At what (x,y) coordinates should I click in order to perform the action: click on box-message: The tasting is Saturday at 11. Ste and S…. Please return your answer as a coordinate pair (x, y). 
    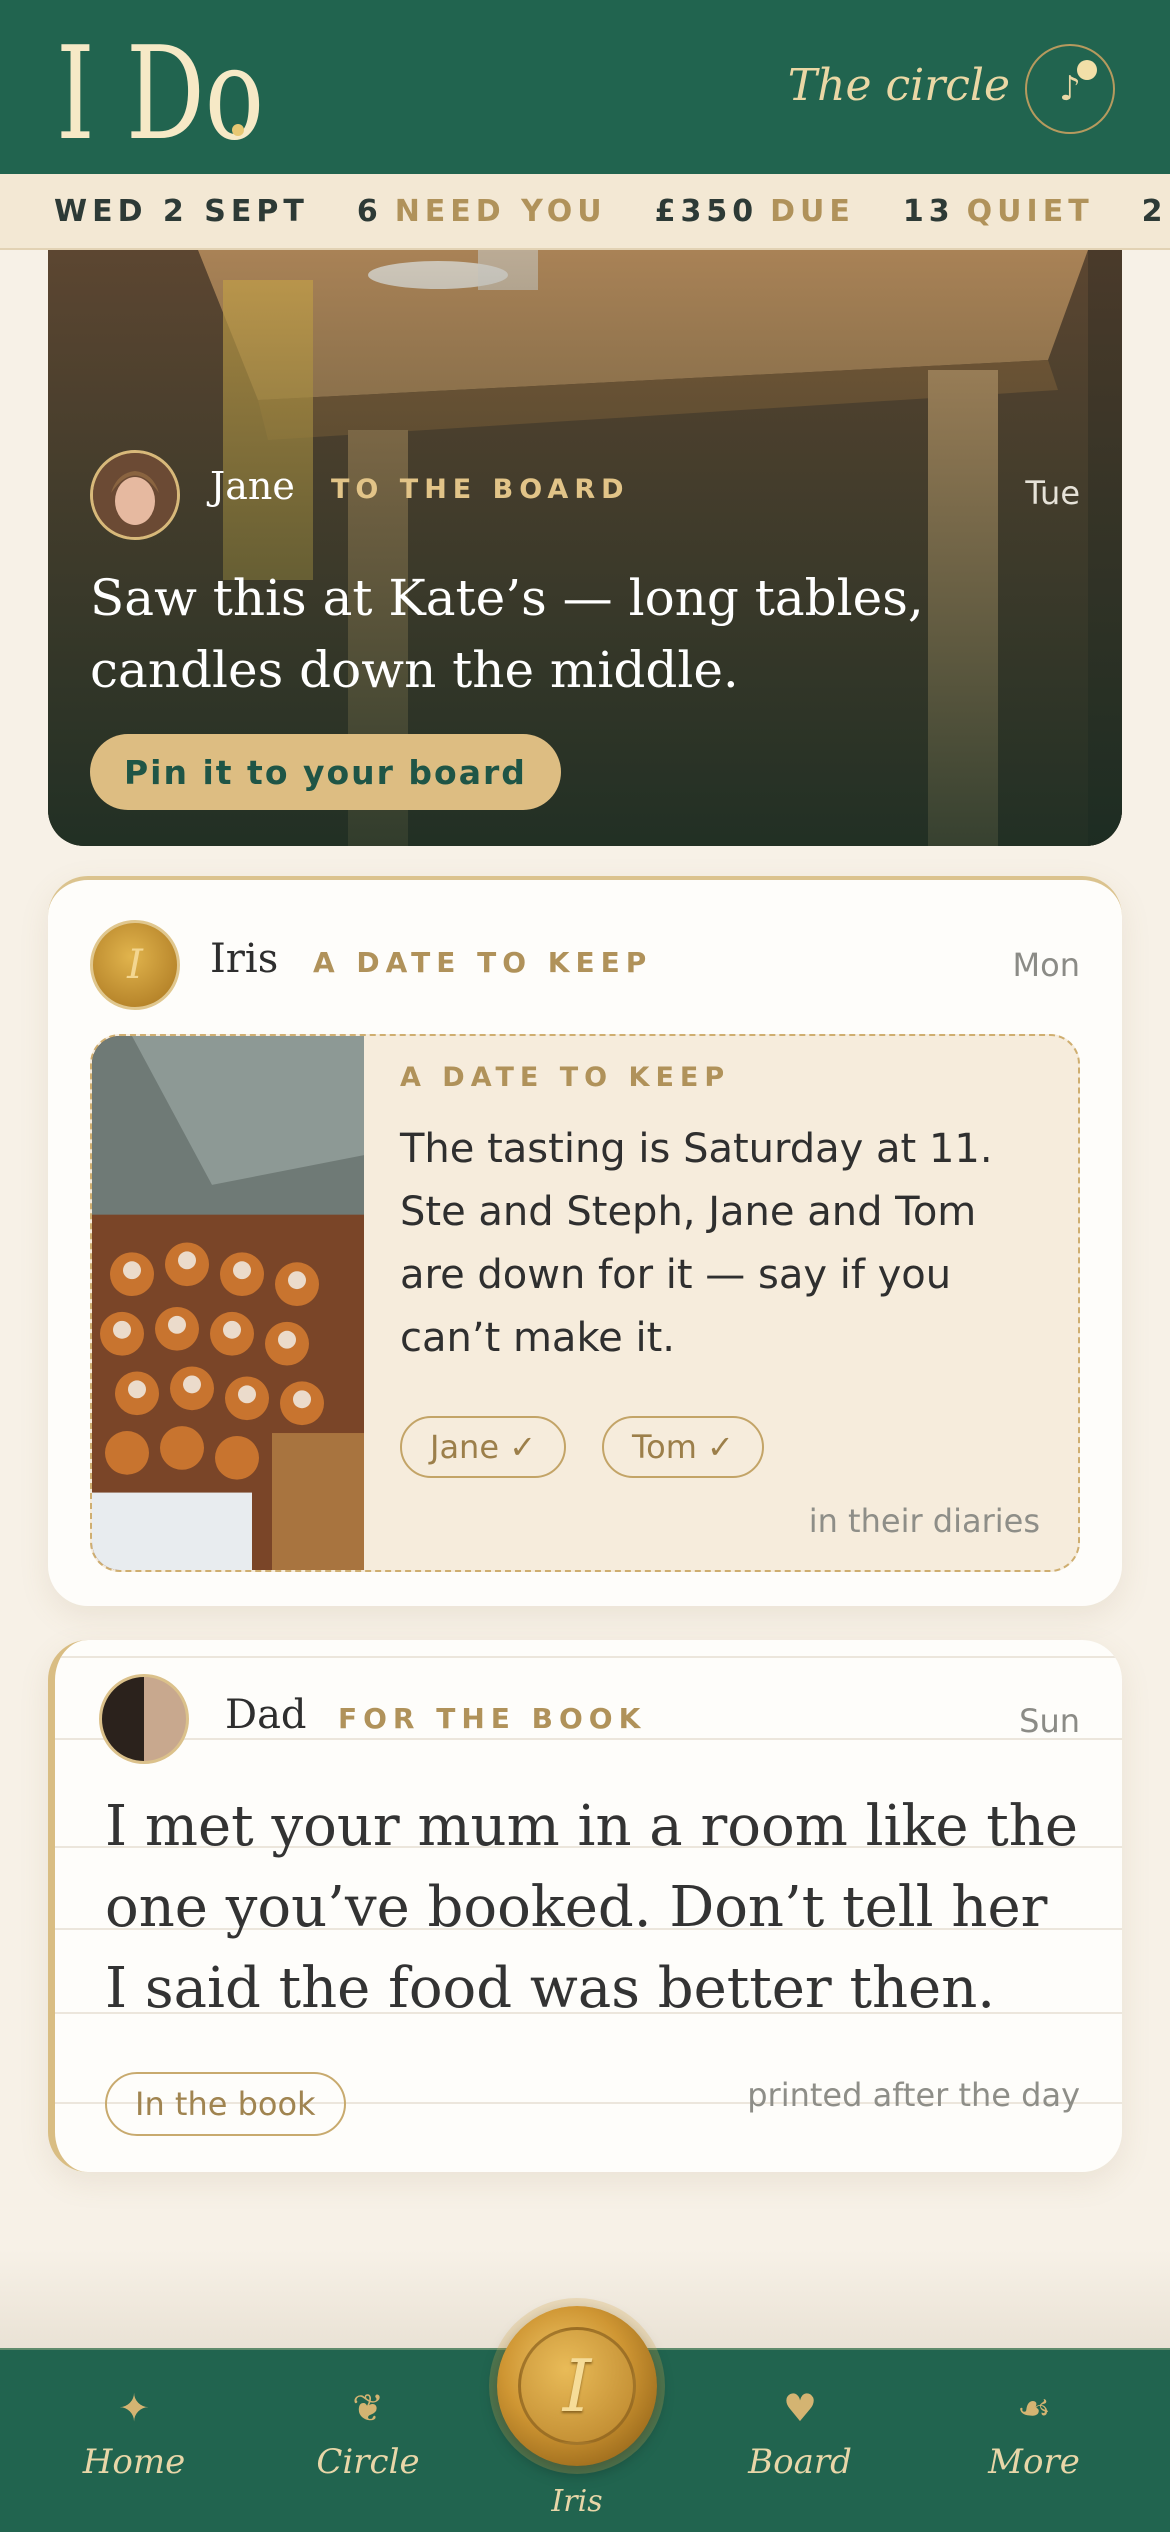
    Looking at the image, I should click on (696, 1243).